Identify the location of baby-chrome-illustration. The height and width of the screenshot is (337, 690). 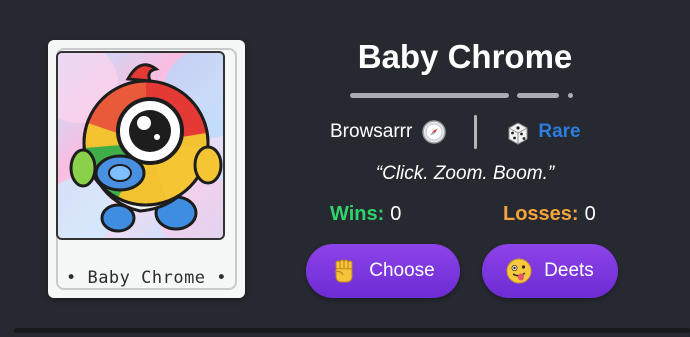
(140, 145).